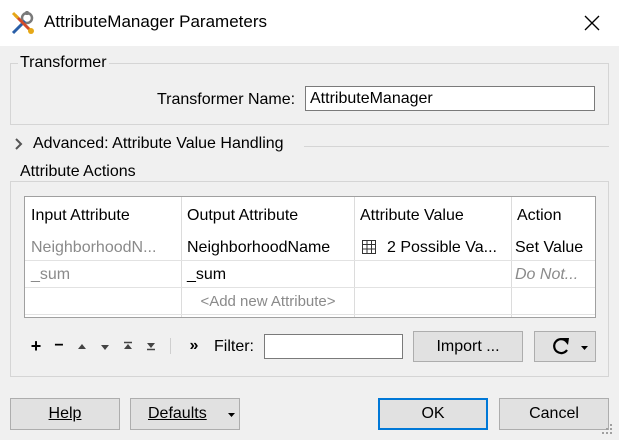 Image resolution: width=619 pixels, height=440 pixels. Describe the element at coordinates (226, 99) in the screenshot. I see `transformer-name-label: Transformer Name:` at that location.